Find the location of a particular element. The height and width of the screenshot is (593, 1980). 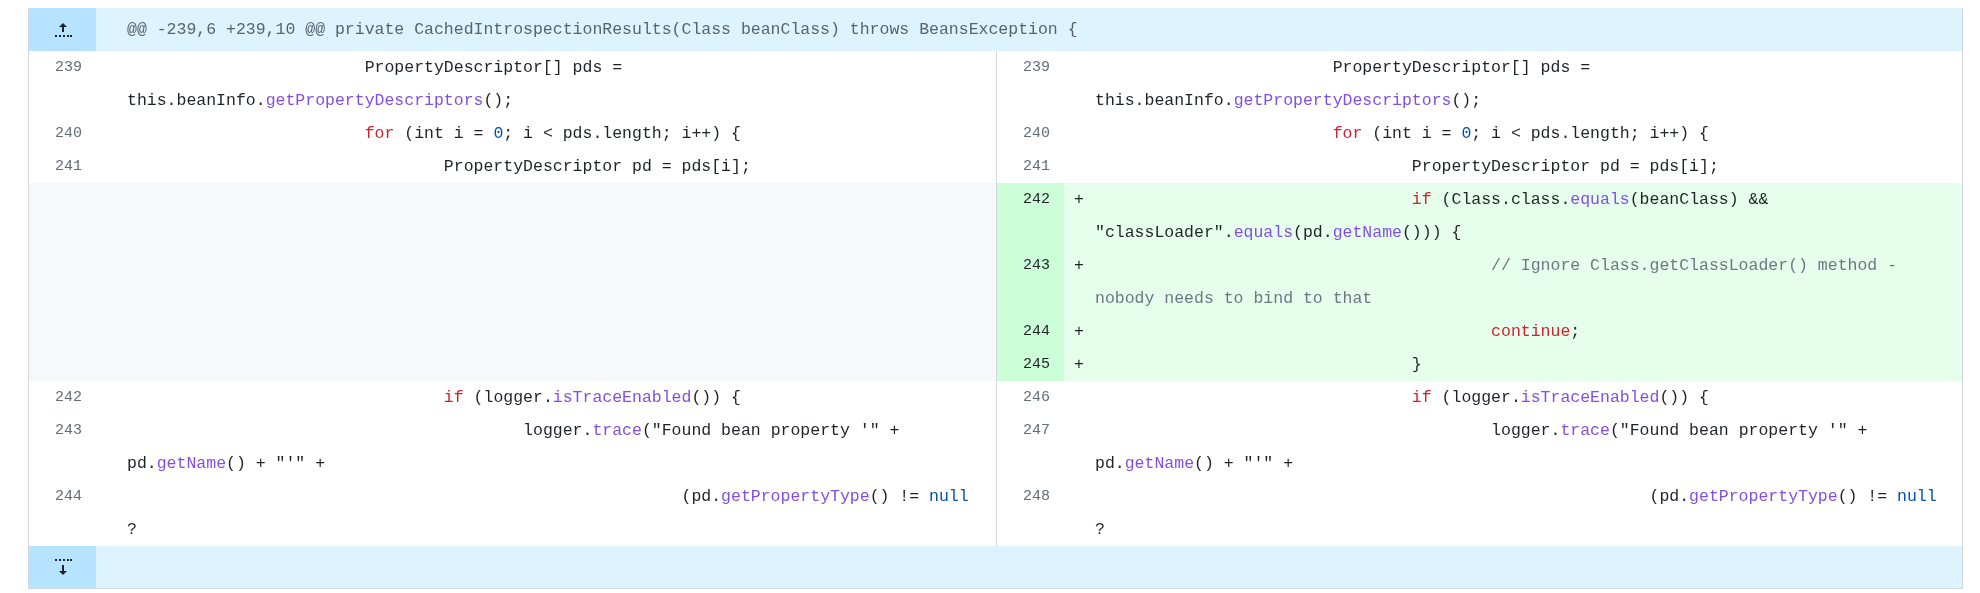

code-line: // Ignore Class.getClassLoader() method - nobody needs to bind to that is located at coordinates (1497, 282).